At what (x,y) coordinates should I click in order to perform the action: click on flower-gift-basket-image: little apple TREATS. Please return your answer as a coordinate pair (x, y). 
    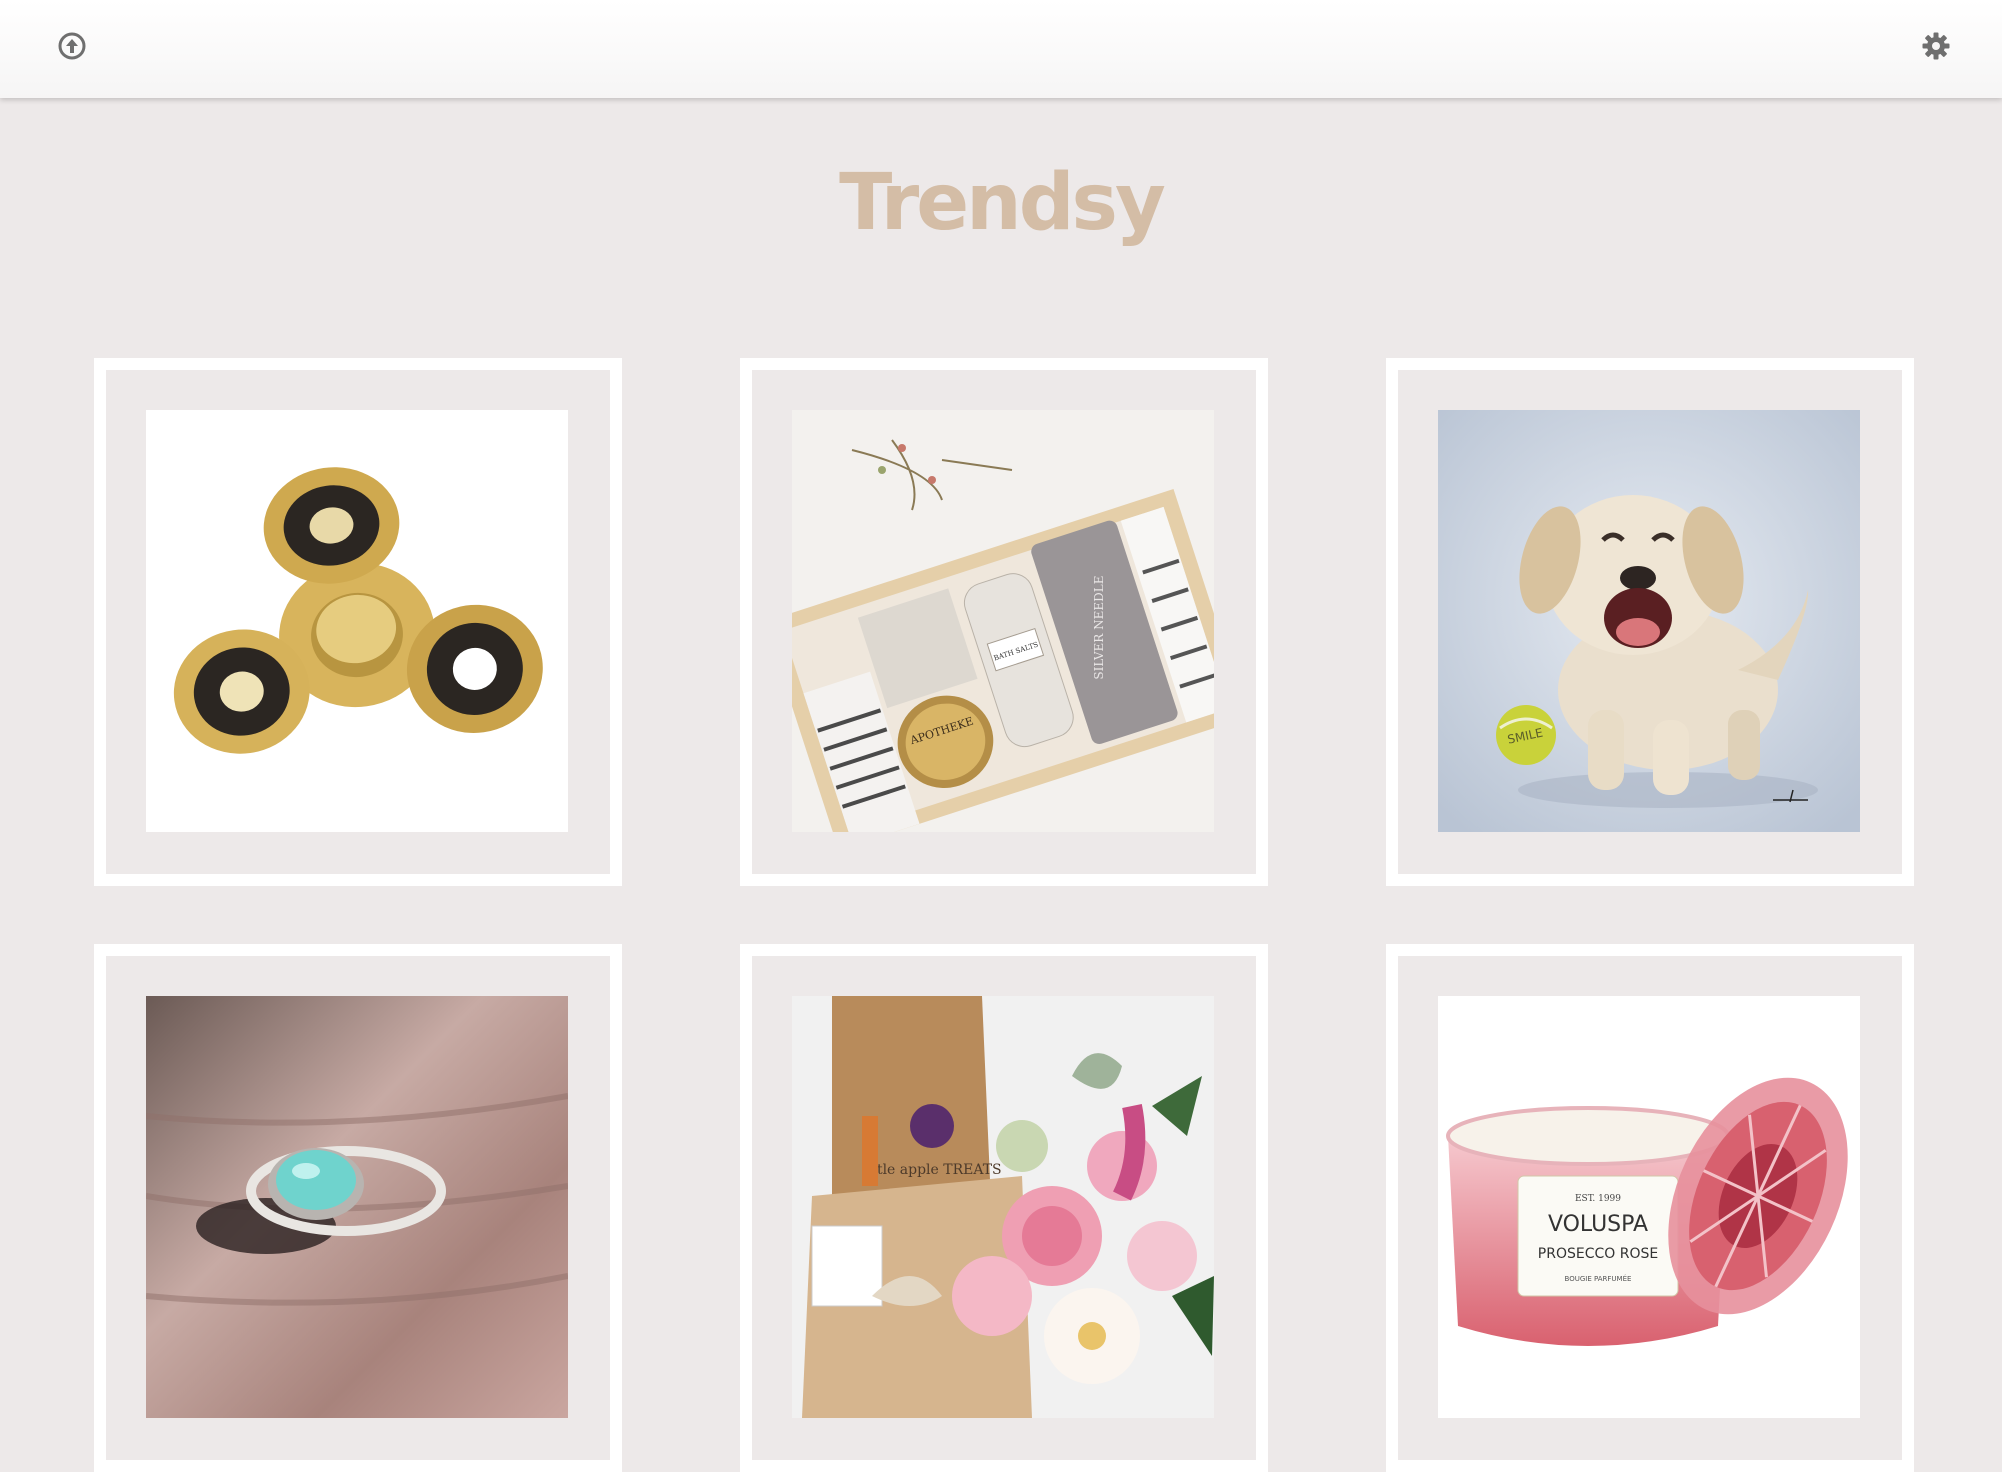
    Looking at the image, I should click on (1003, 1207).